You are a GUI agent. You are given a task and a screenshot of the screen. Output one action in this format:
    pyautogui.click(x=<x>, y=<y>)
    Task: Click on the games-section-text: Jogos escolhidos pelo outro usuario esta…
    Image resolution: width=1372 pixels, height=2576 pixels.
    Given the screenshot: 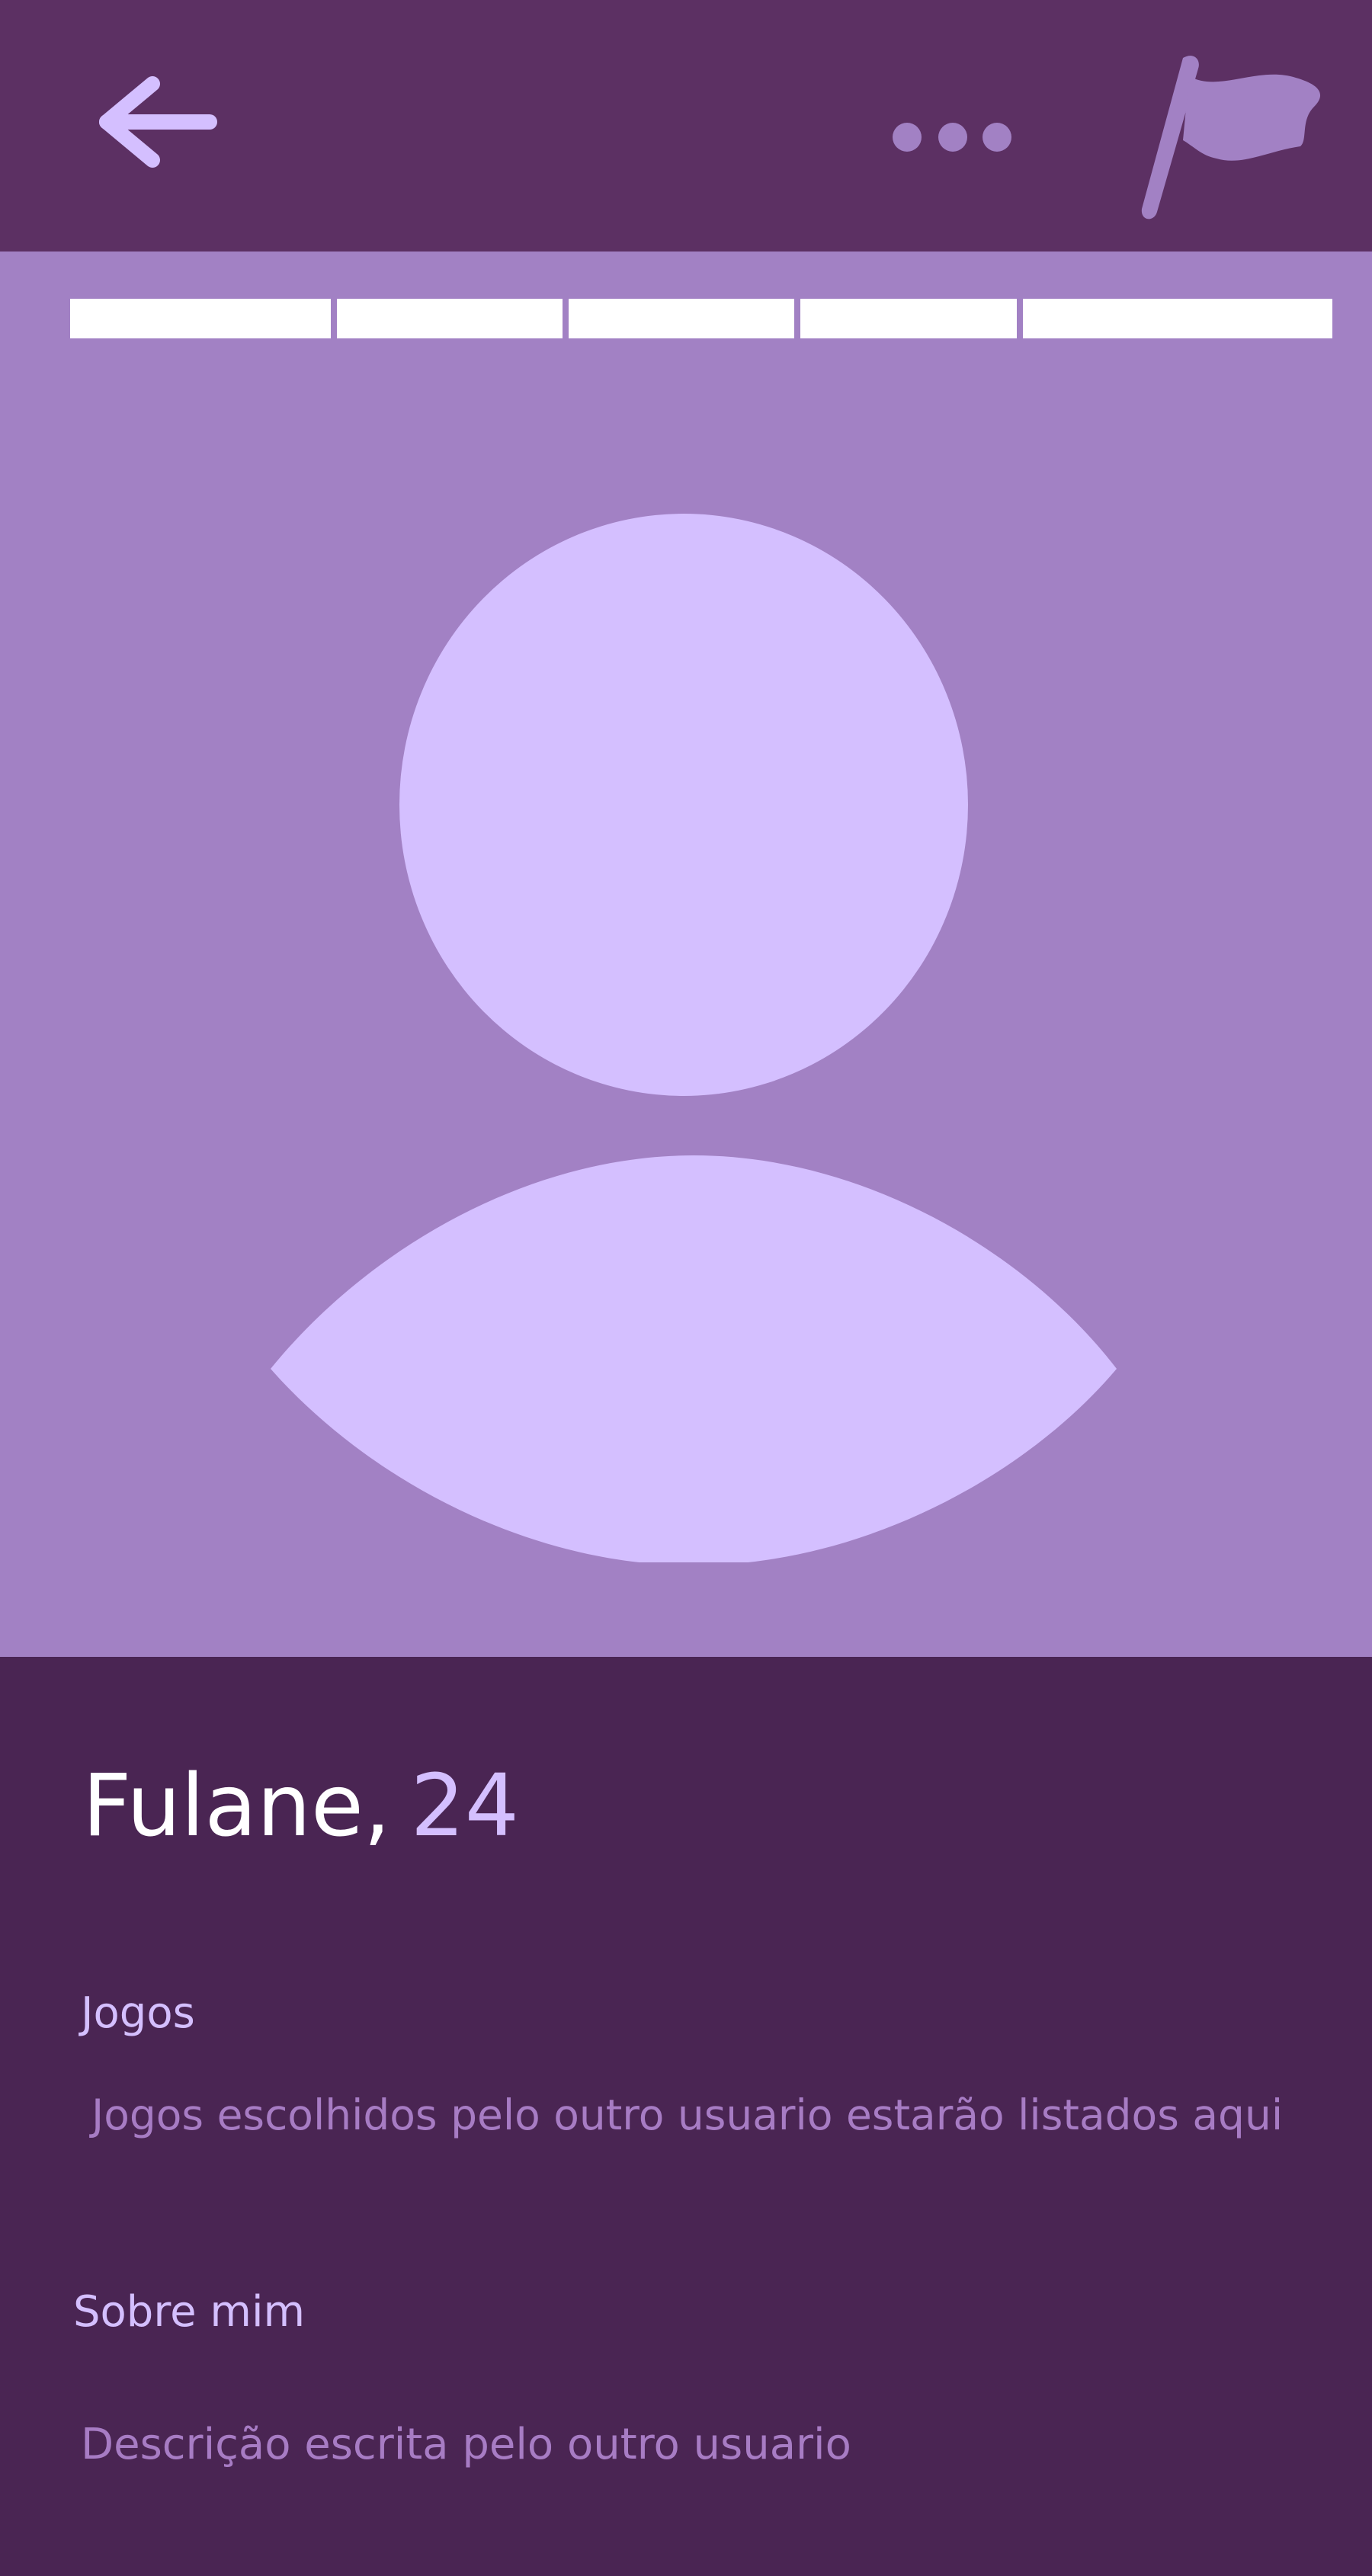 What is the action you would take?
    pyautogui.click(x=687, y=2115)
    